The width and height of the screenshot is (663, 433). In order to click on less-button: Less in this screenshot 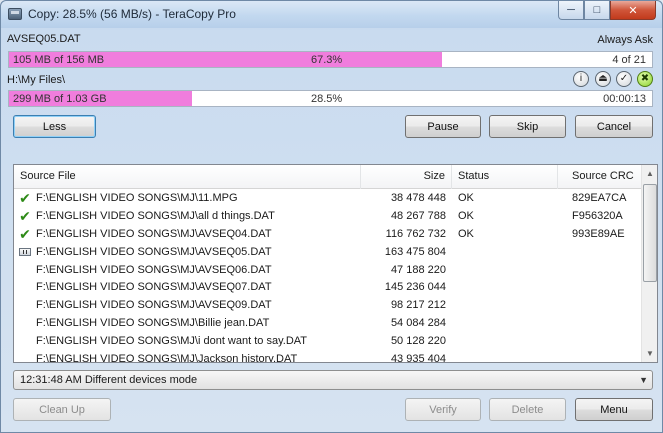, I will do `click(54, 126)`.